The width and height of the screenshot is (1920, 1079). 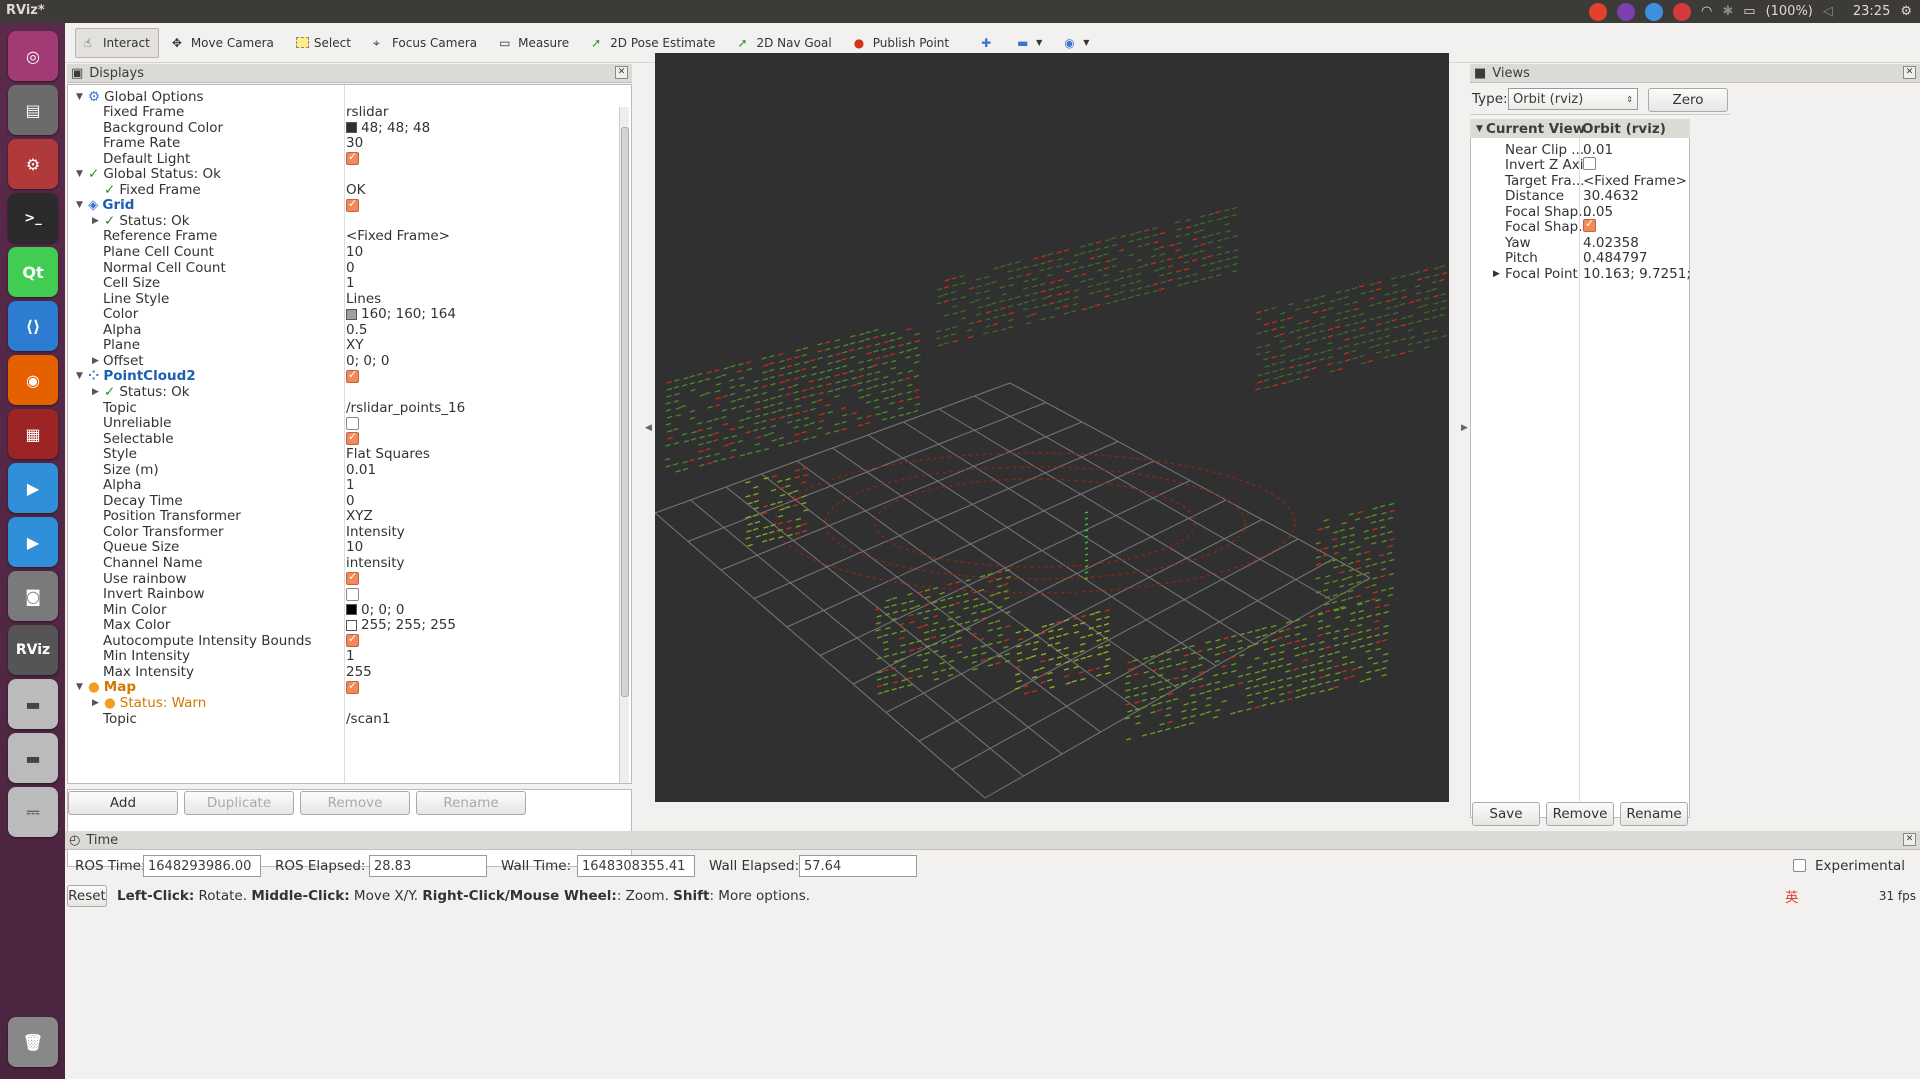 What do you see at coordinates (1871, 11) in the screenshot?
I see `clock: 23:25` at bounding box center [1871, 11].